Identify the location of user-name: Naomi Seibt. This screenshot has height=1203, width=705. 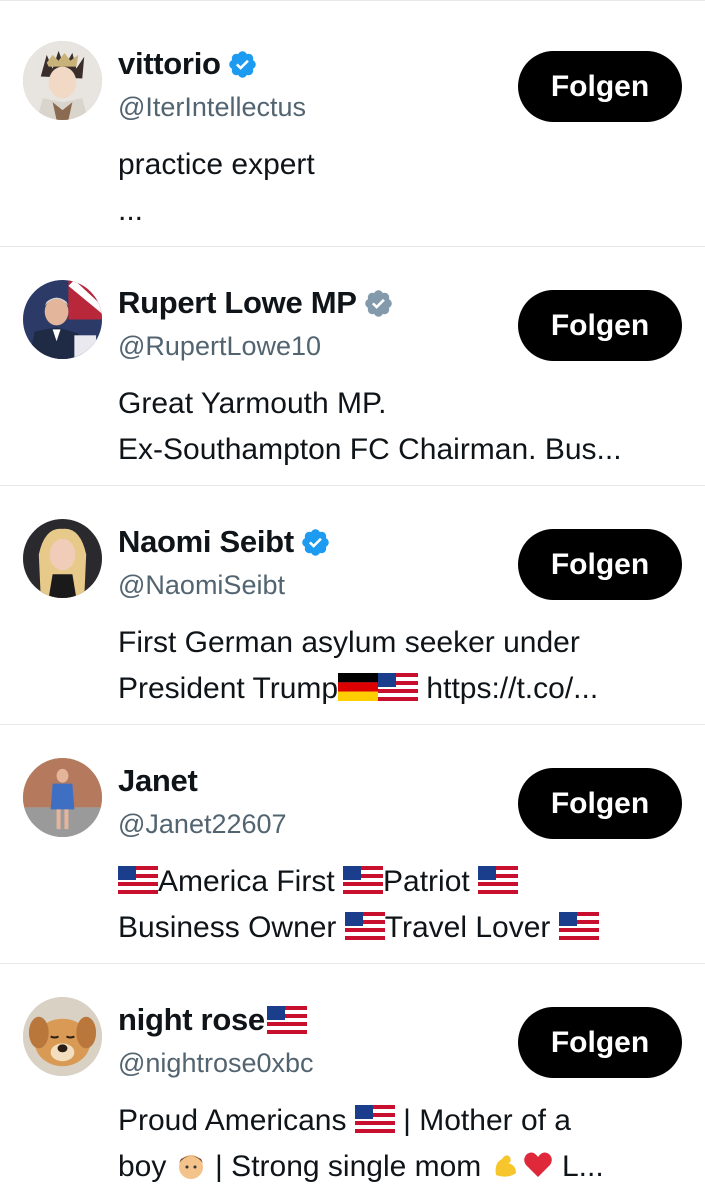
(206, 542).